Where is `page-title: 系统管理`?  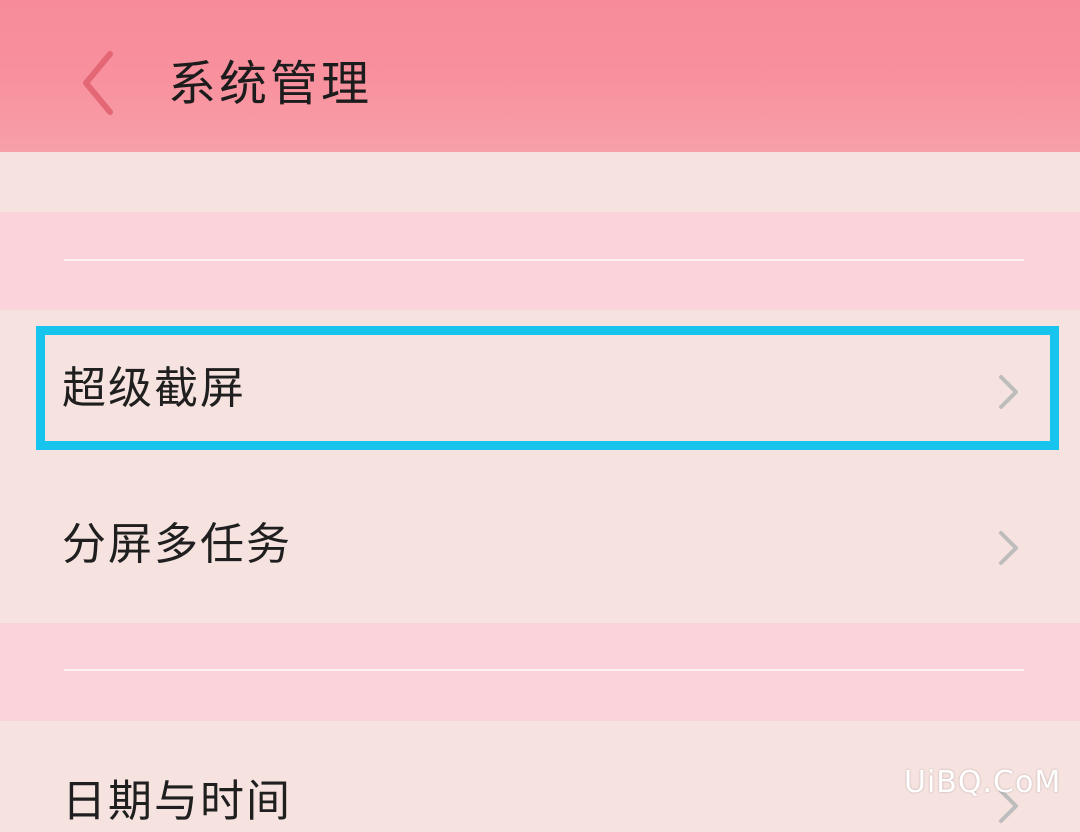
page-title: 系统管理 is located at coordinates (270, 84).